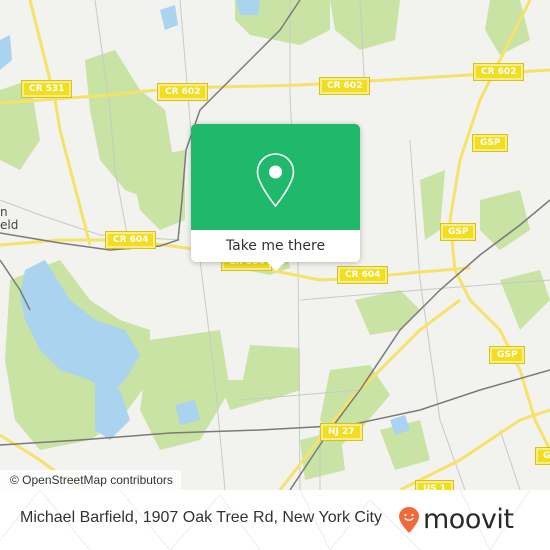  Describe the element at coordinates (9, 225) in the screenshot. I see `place-label-fragment: eld` at that location.